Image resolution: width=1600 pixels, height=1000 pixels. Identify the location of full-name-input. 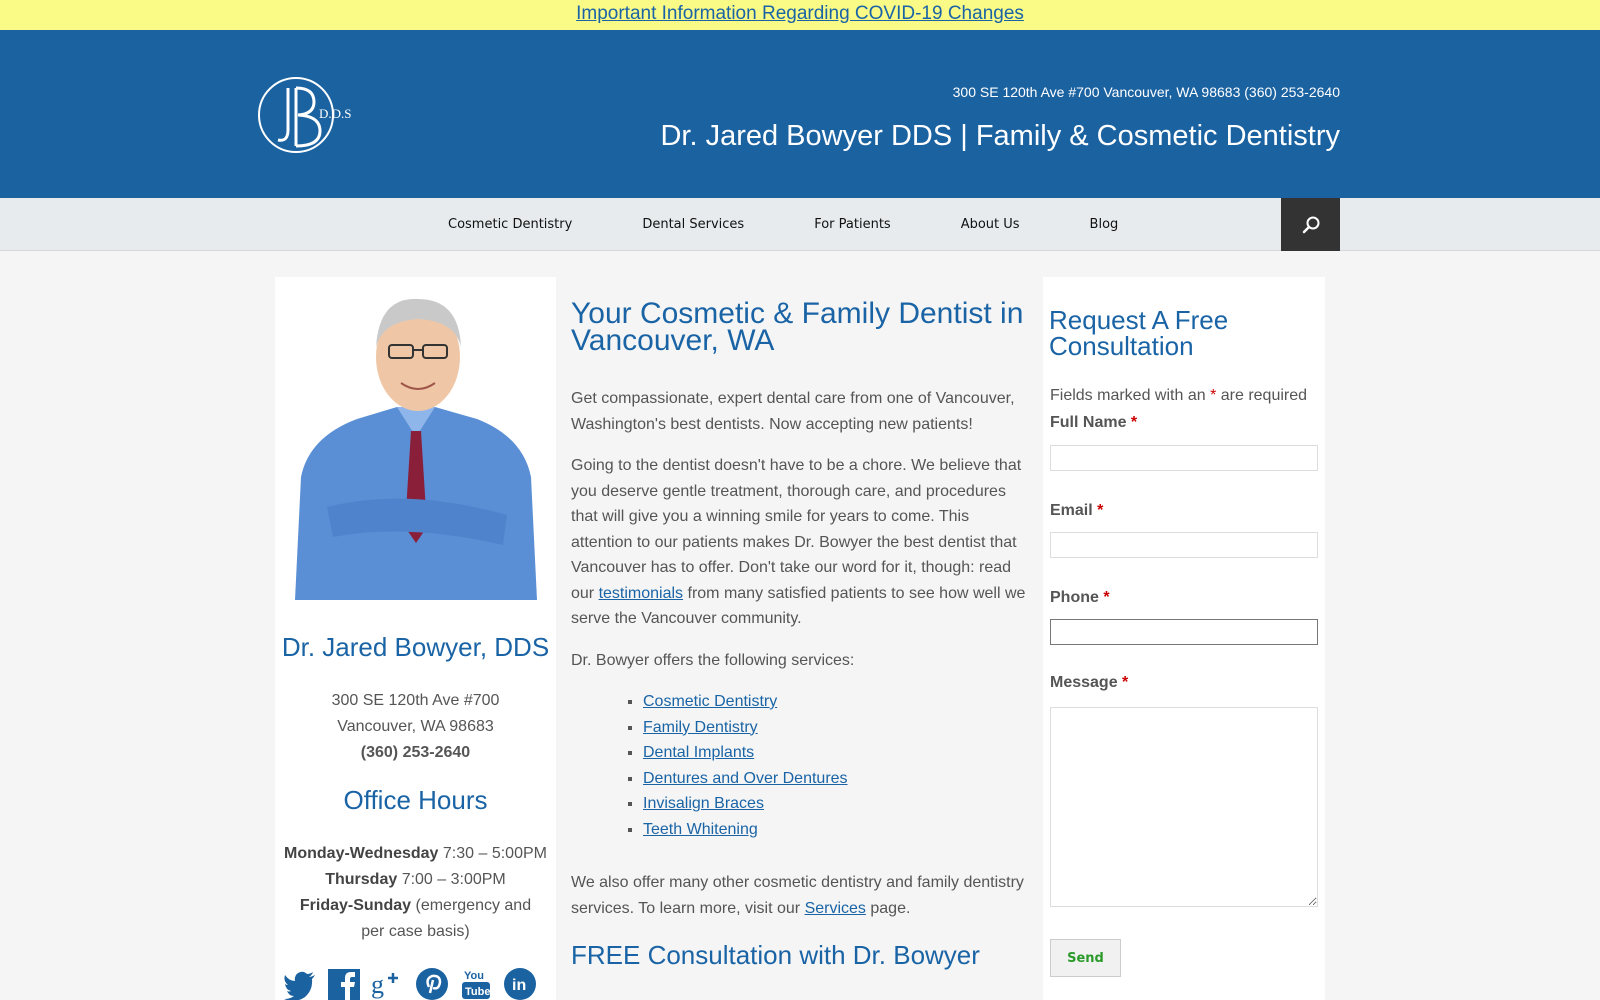
(1184, 458).